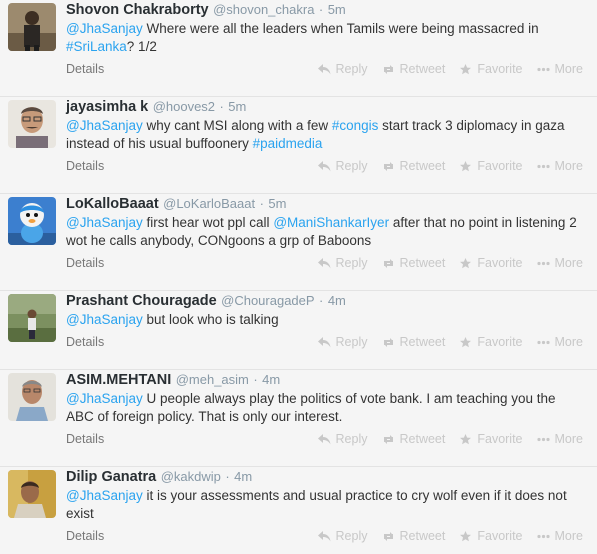 Image resolution: width=597 pixels, height=554 pixels. I want to click on tweet-header: ASIM.MEHTANI @meh_asim · 4m, so click(324, 379).